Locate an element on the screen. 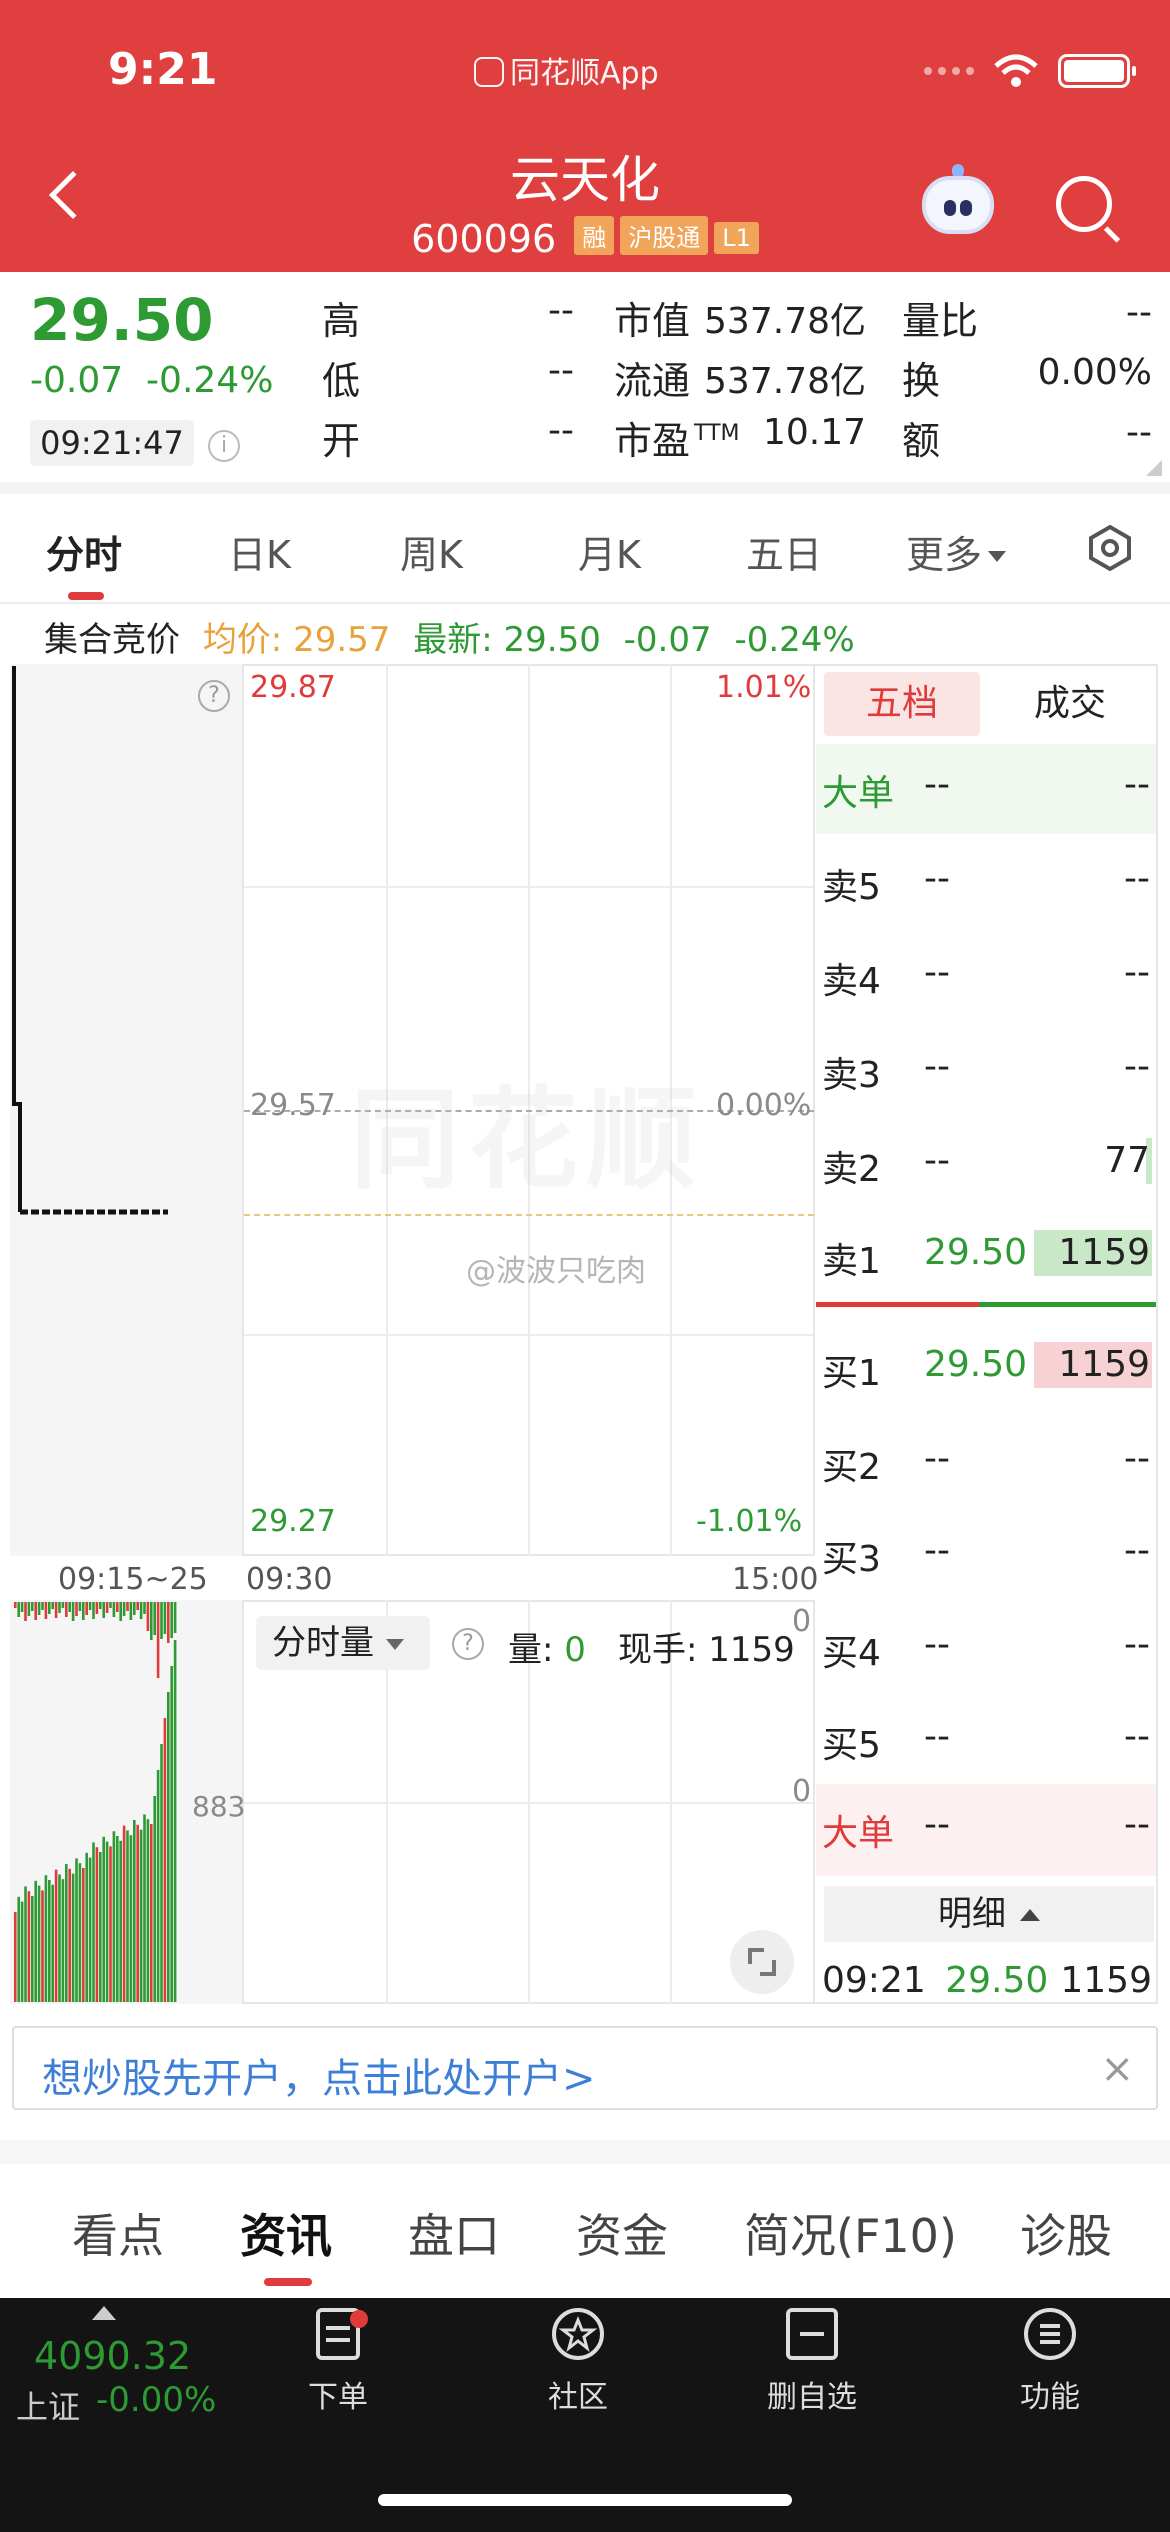 The width and height of the screenshot is (1170, 2532). tab-monthly-k: 月K is located at coordinates (609, 551).